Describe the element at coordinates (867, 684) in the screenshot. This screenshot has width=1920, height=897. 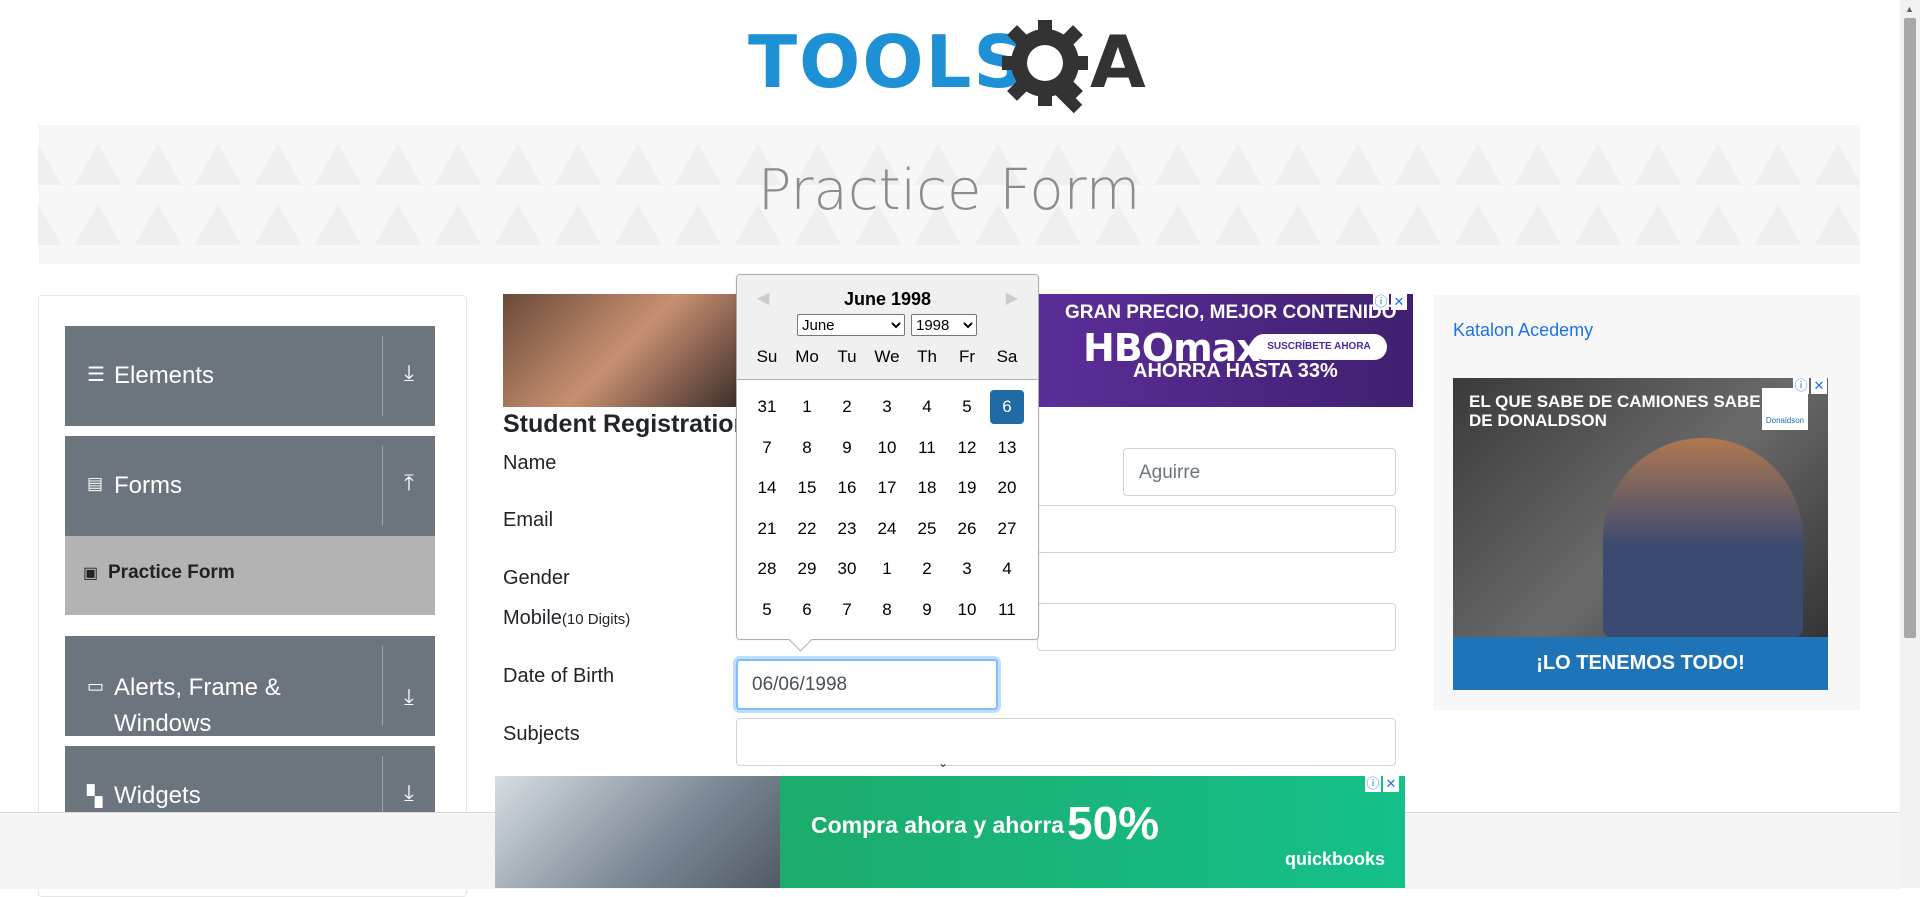
I see `dob-input: 06/06/1998` at that location.